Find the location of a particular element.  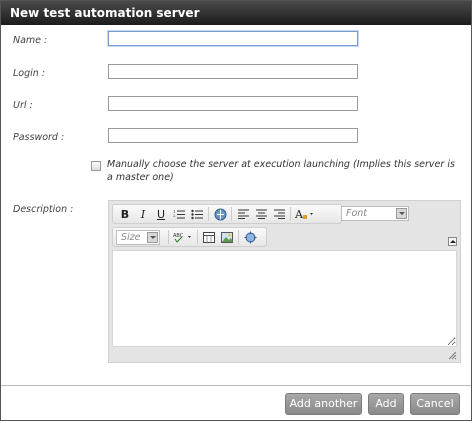

add-button: Add is located at coordinates (386, 404).